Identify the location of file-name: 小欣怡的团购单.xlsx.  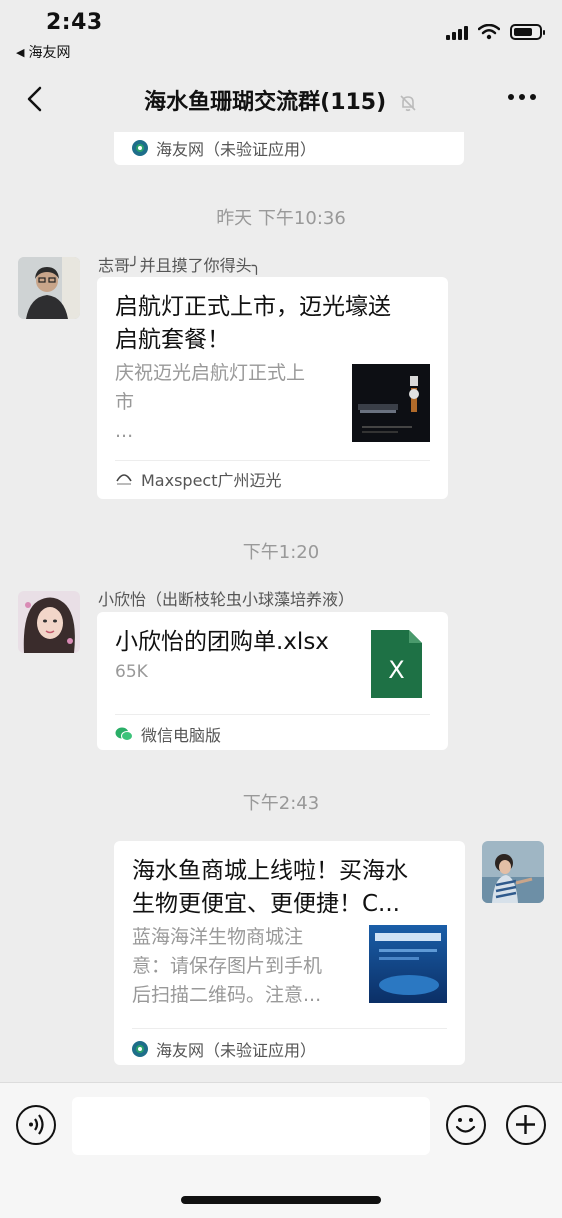
(222, 642).